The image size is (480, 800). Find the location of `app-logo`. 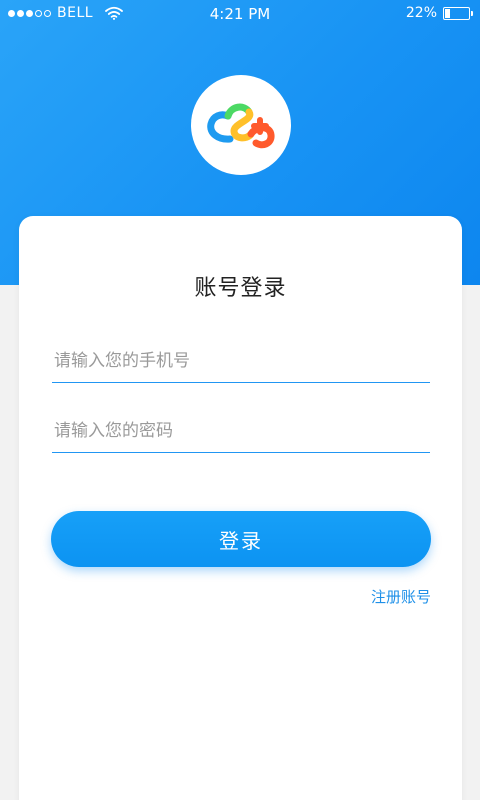

app-logo is located at coordinates (241, 125).